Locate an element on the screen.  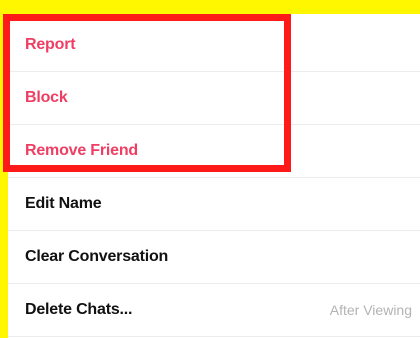
block-option-label: Block is located at coordinates (46, 97).